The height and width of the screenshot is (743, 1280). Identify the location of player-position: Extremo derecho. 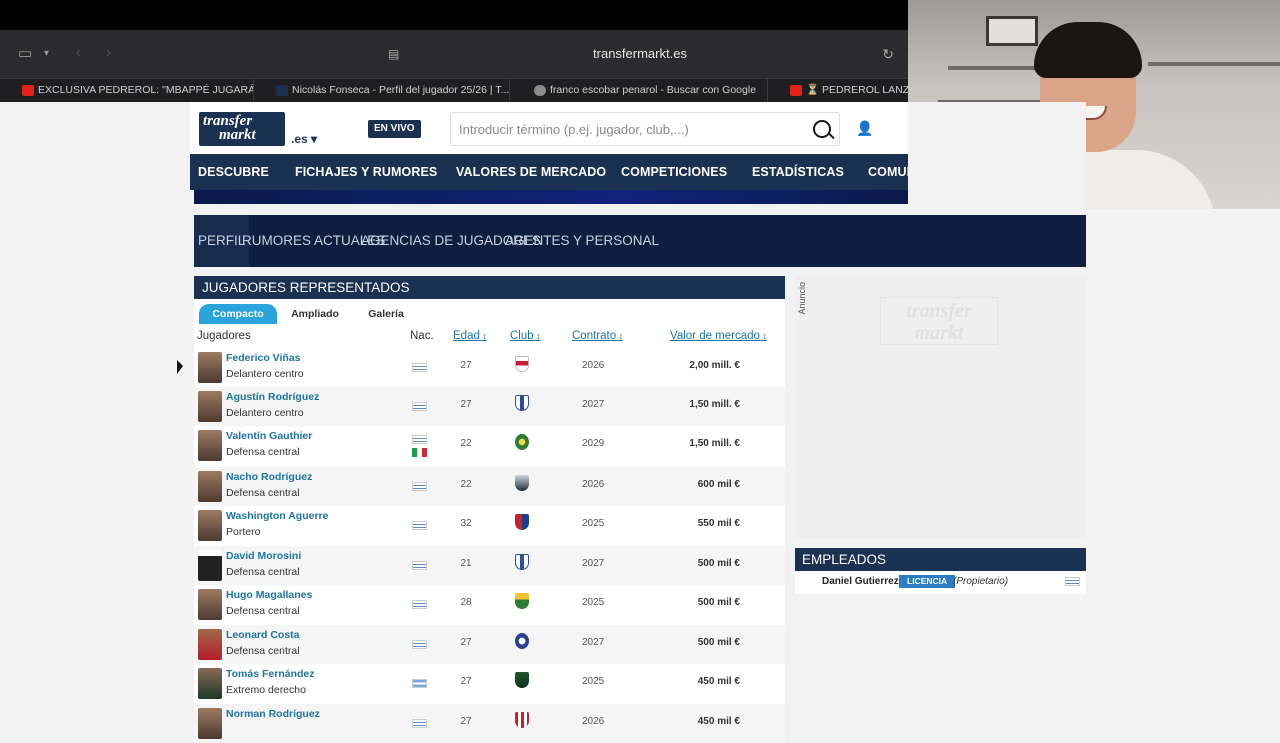
(266, 690).